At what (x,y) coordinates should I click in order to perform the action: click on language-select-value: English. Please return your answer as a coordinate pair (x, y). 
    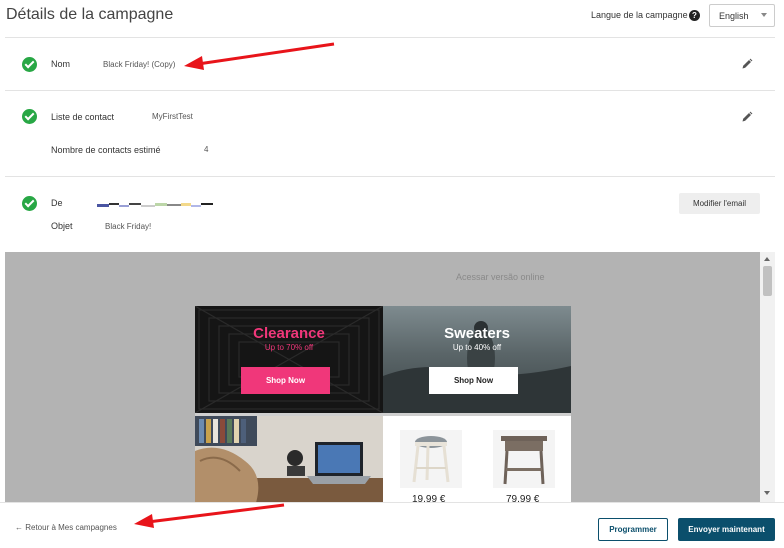
    Looking at the image, I should click on (734, 16).